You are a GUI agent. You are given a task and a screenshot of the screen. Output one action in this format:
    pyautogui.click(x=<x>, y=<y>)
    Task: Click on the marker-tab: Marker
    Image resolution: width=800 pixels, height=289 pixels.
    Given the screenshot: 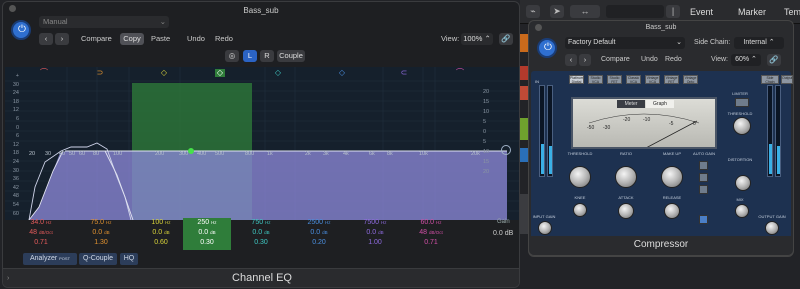 What is the action you would take?
    pyautogui.click(x=752, y=12)
    